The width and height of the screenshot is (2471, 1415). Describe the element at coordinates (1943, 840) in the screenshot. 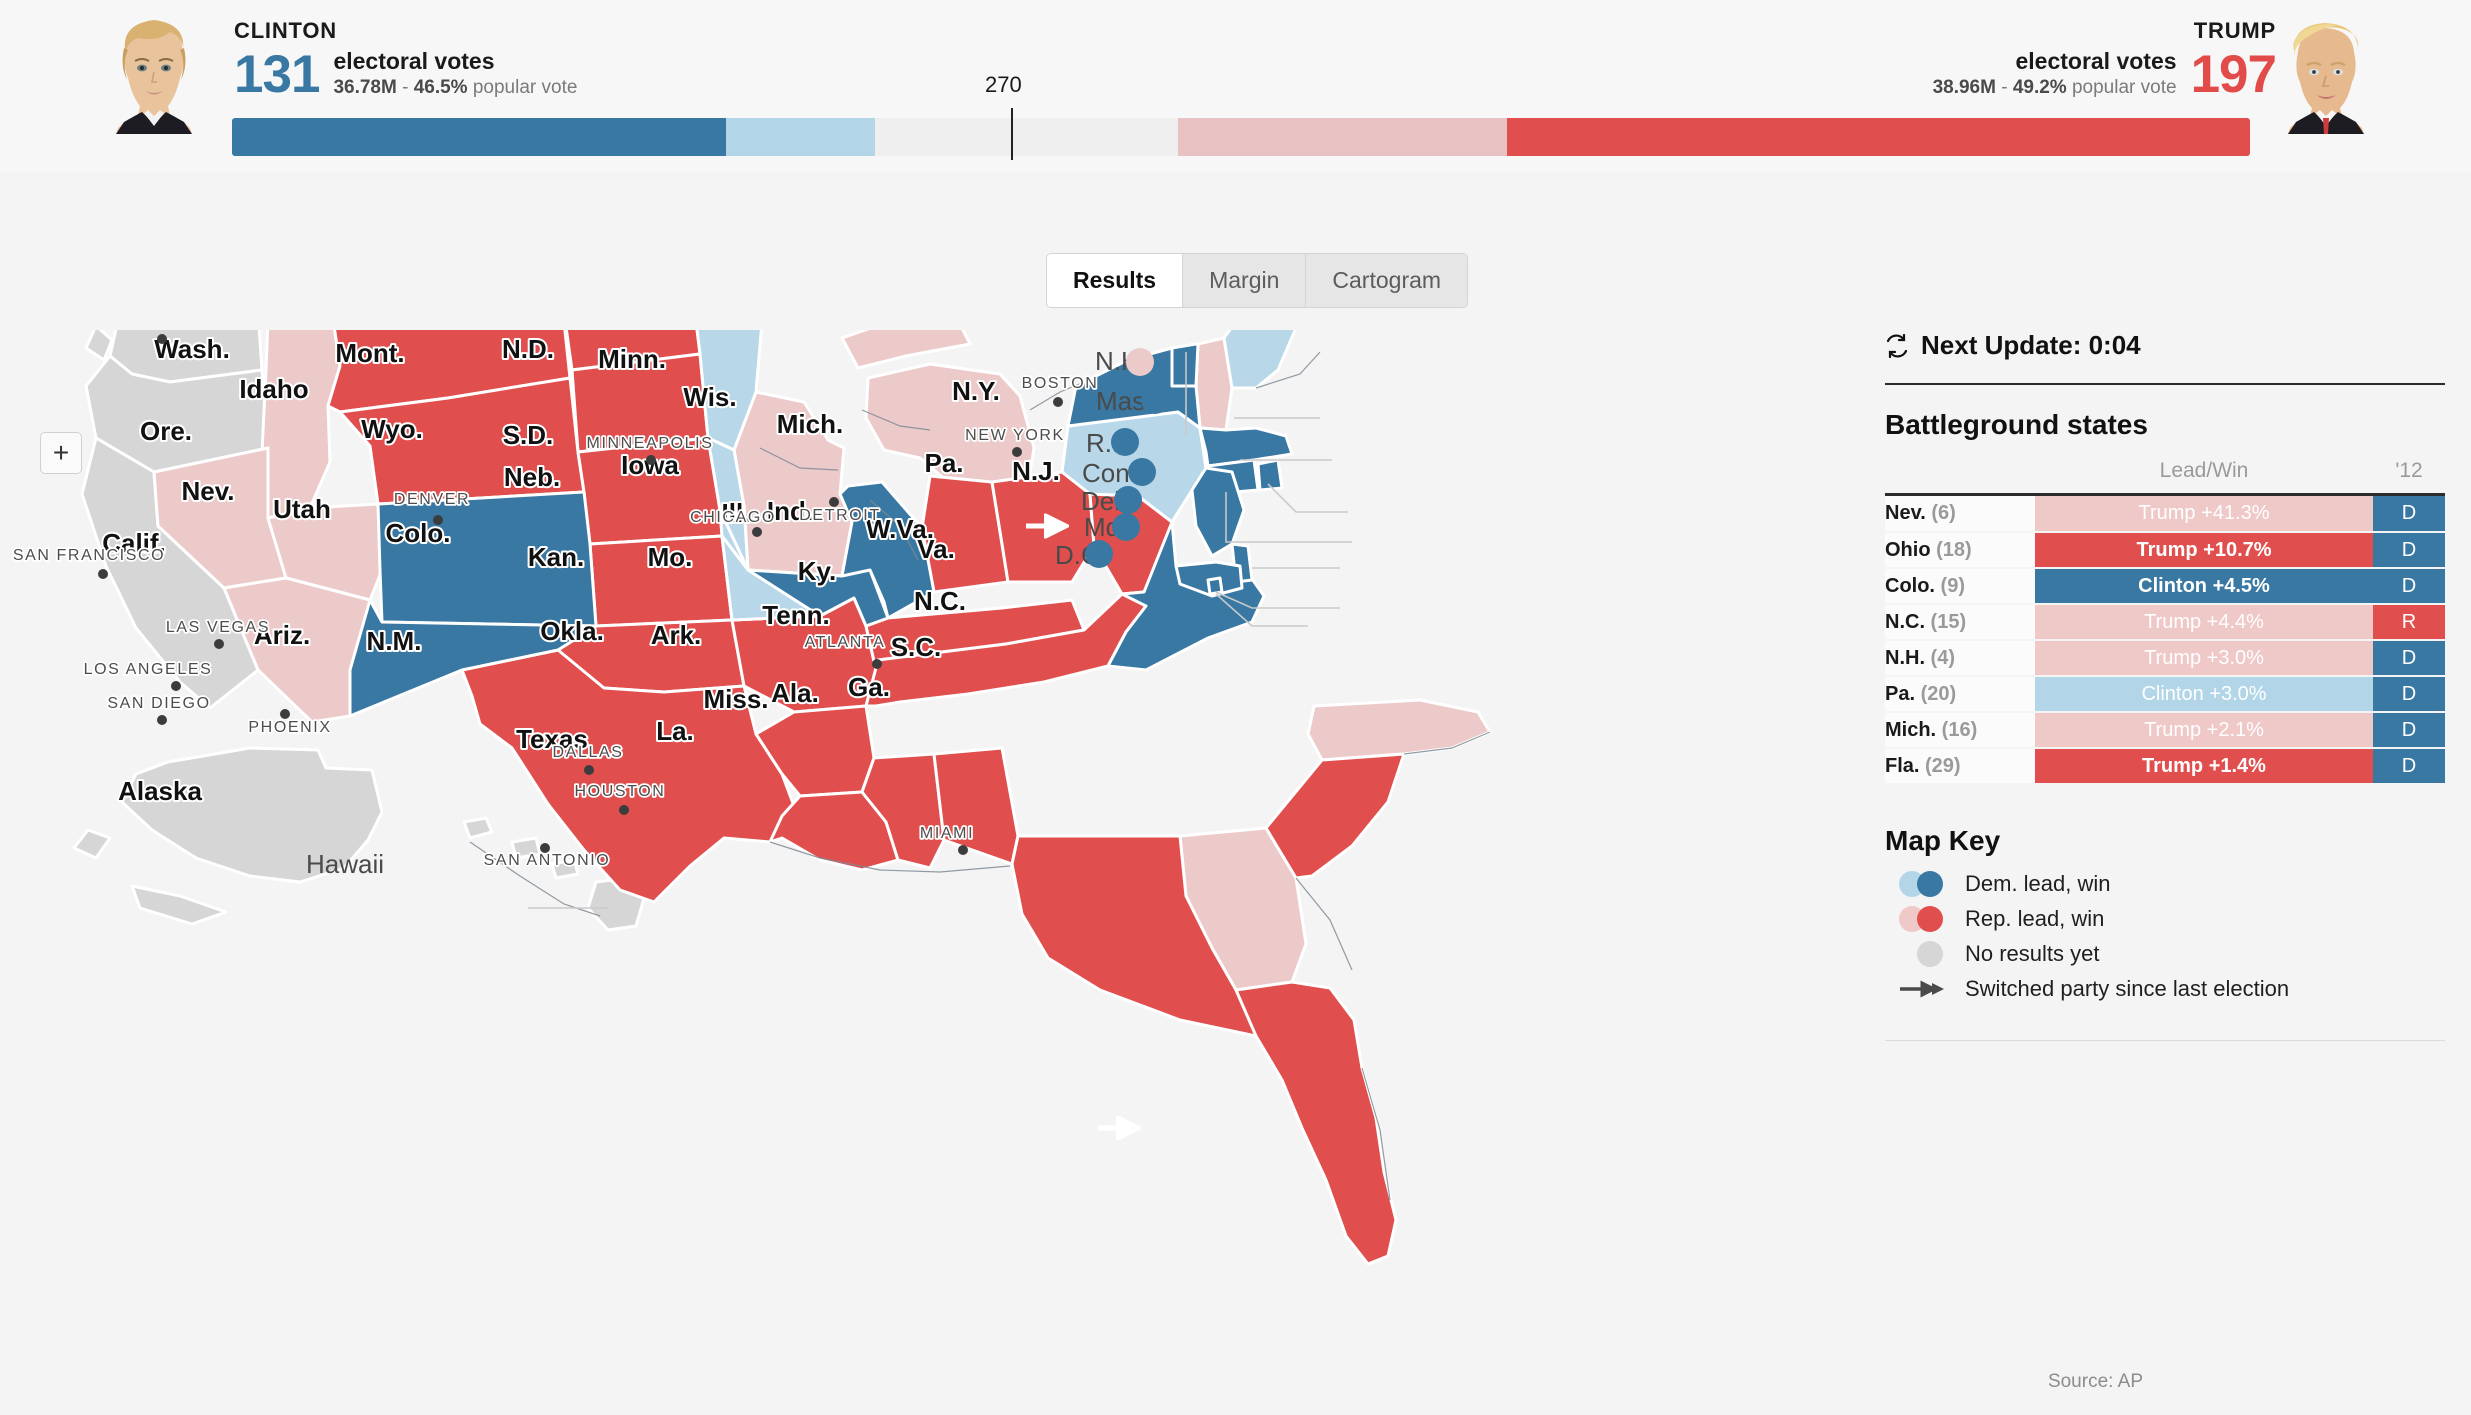

I see `map-key-title: Map Key` at that location.